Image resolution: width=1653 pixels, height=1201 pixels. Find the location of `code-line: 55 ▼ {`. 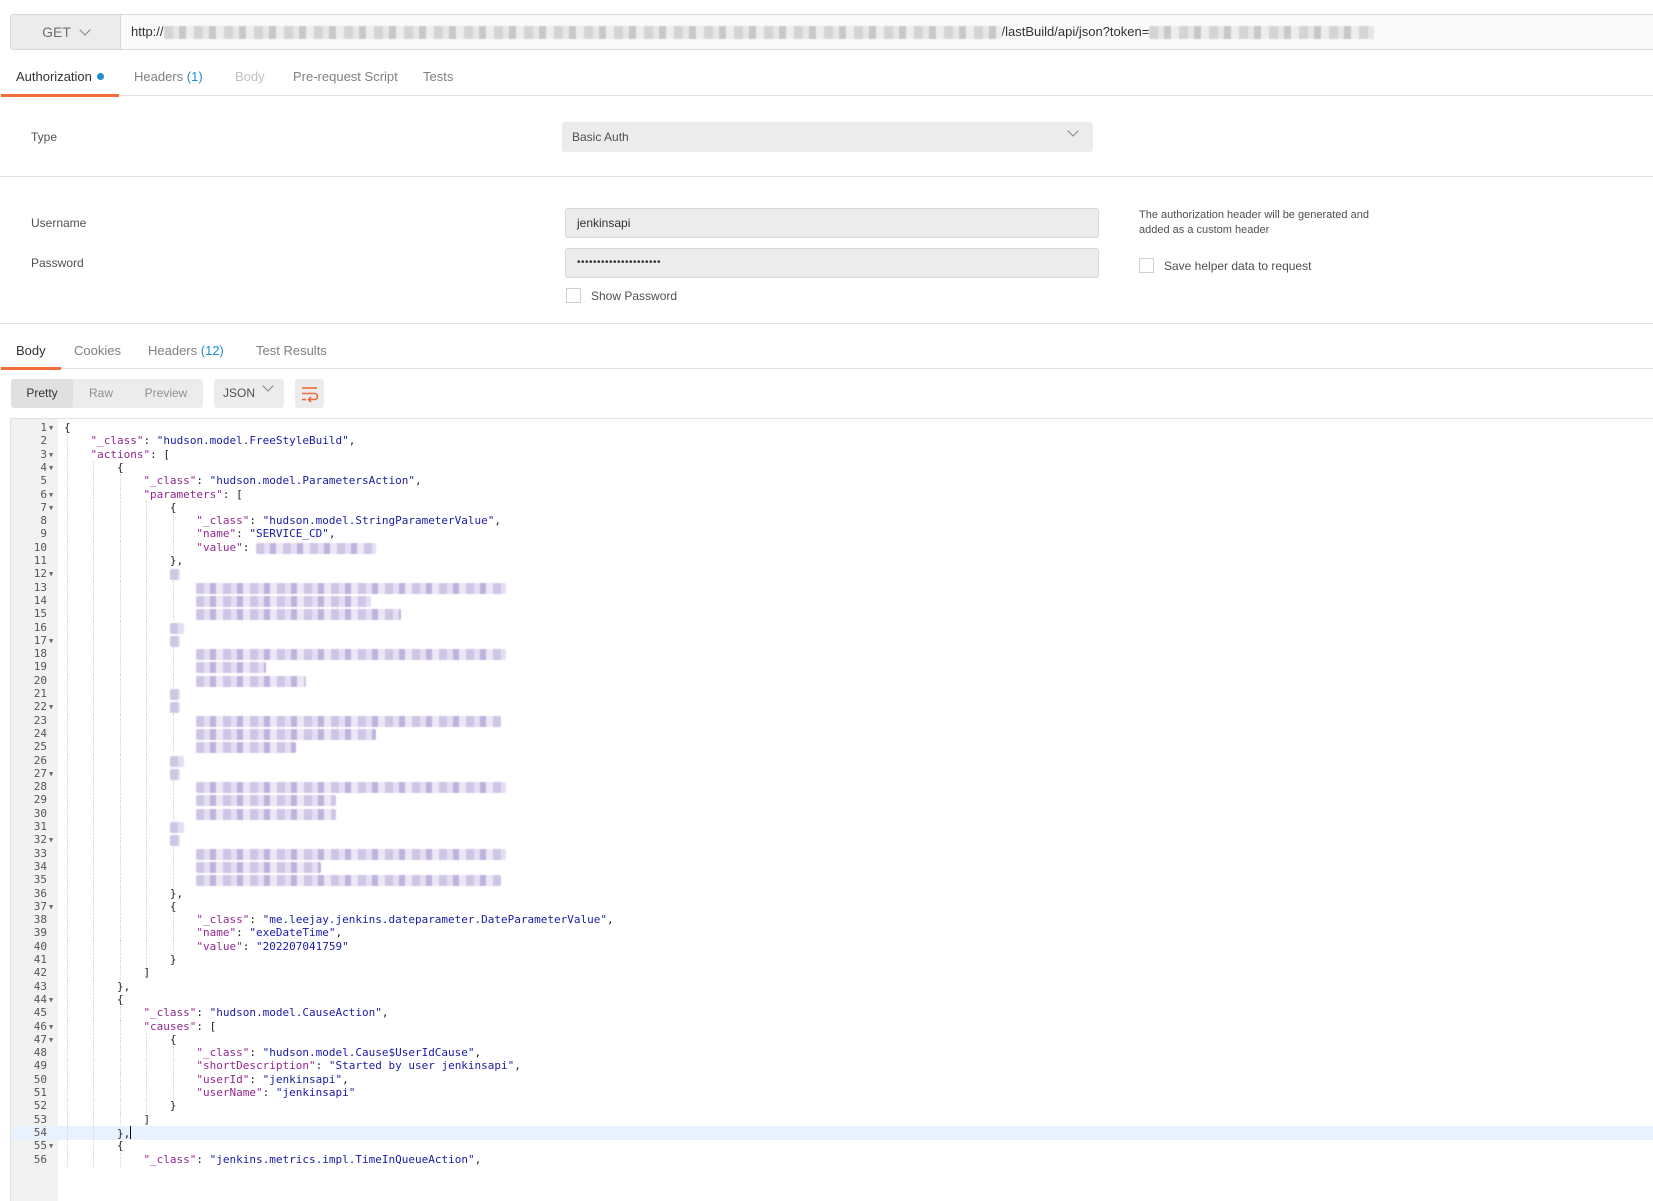

code-line: 55 ▼ { is located at coordinates (832, 1146).